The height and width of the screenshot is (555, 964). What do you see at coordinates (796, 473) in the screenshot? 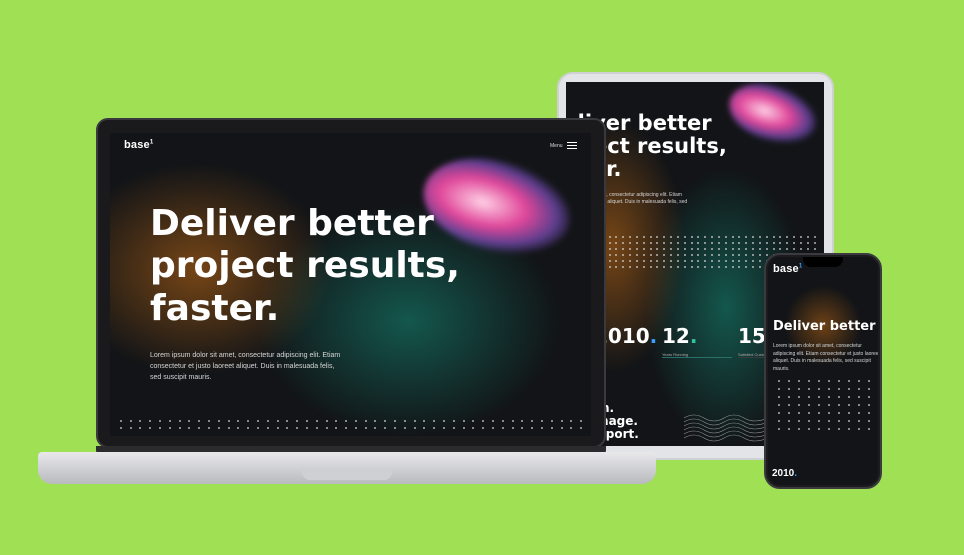
I see `phone-stat-accent: .` at bounding box center [796, 473].